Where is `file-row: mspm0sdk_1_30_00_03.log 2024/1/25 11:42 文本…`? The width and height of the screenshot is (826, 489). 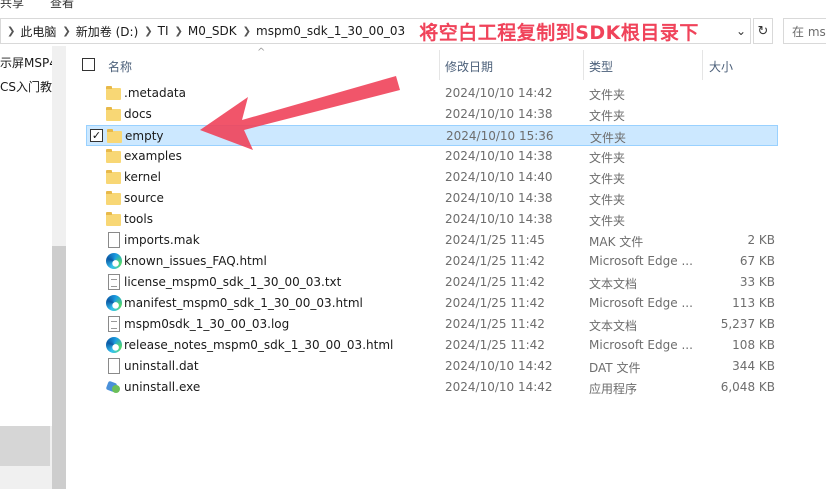
file-row: mspm0sdk_1_30_00_03.log 2024/1/25 11:42 文本… is located at coordinates (432, 324).